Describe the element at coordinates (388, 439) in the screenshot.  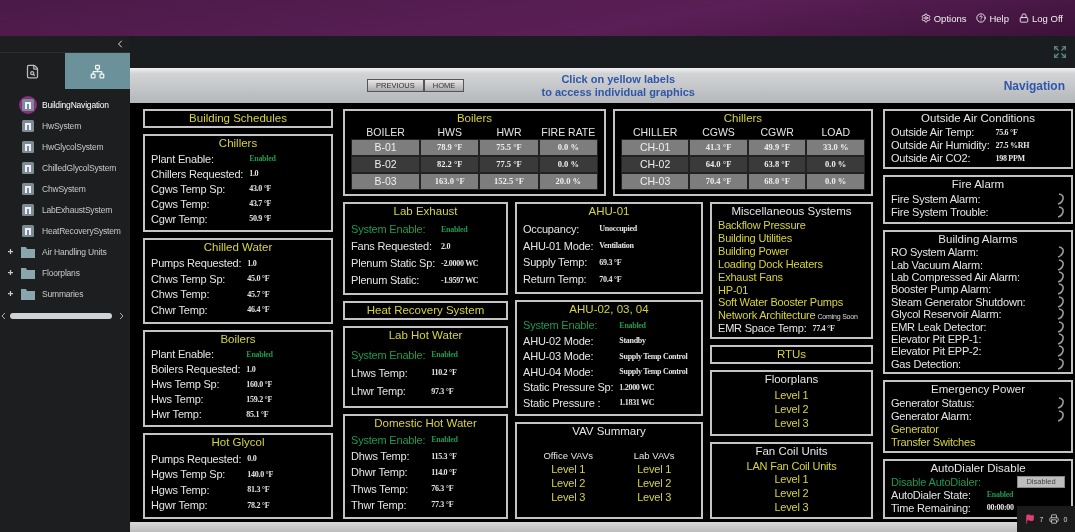
I see `field-label: System Enable:` at that location.